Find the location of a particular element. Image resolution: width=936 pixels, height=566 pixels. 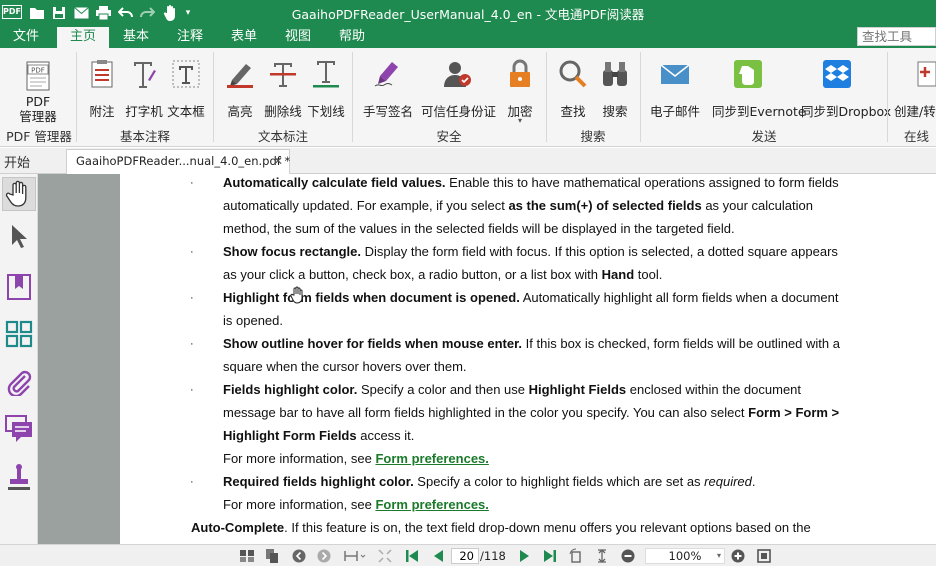

pdf-manager-label: PDF 管理器 is located at coordinates (38, 109).